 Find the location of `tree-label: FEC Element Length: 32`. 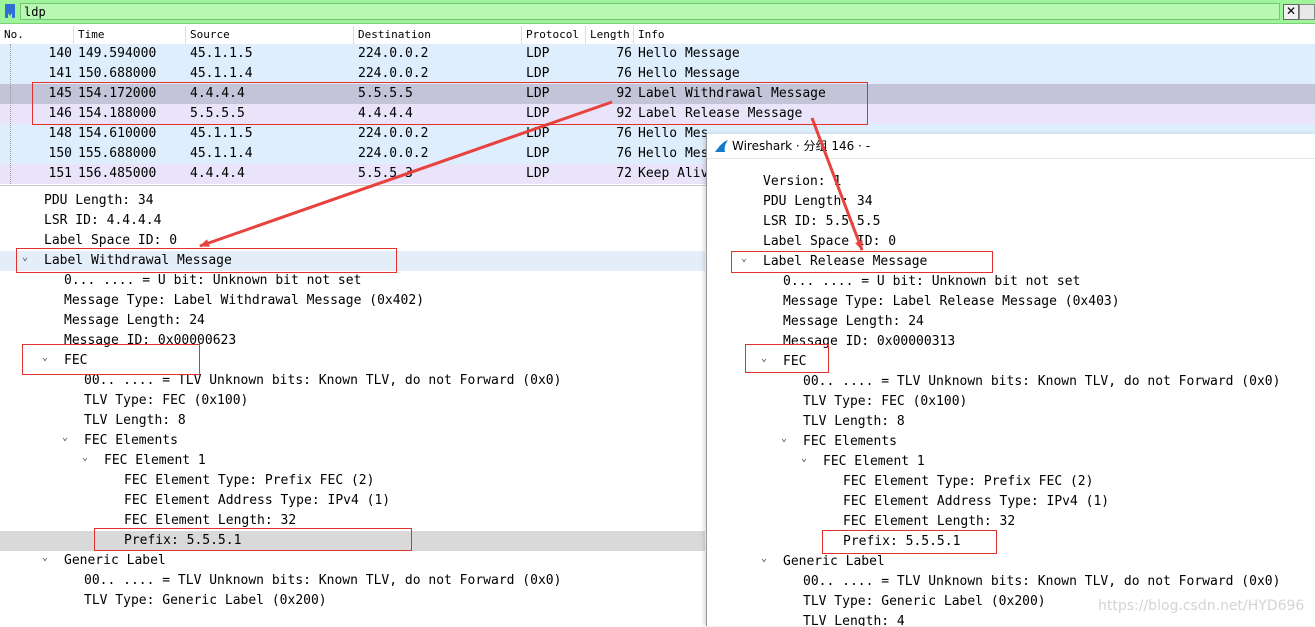

tree-label: FEC Element Length: 32 is located at coordinates (929, 521).